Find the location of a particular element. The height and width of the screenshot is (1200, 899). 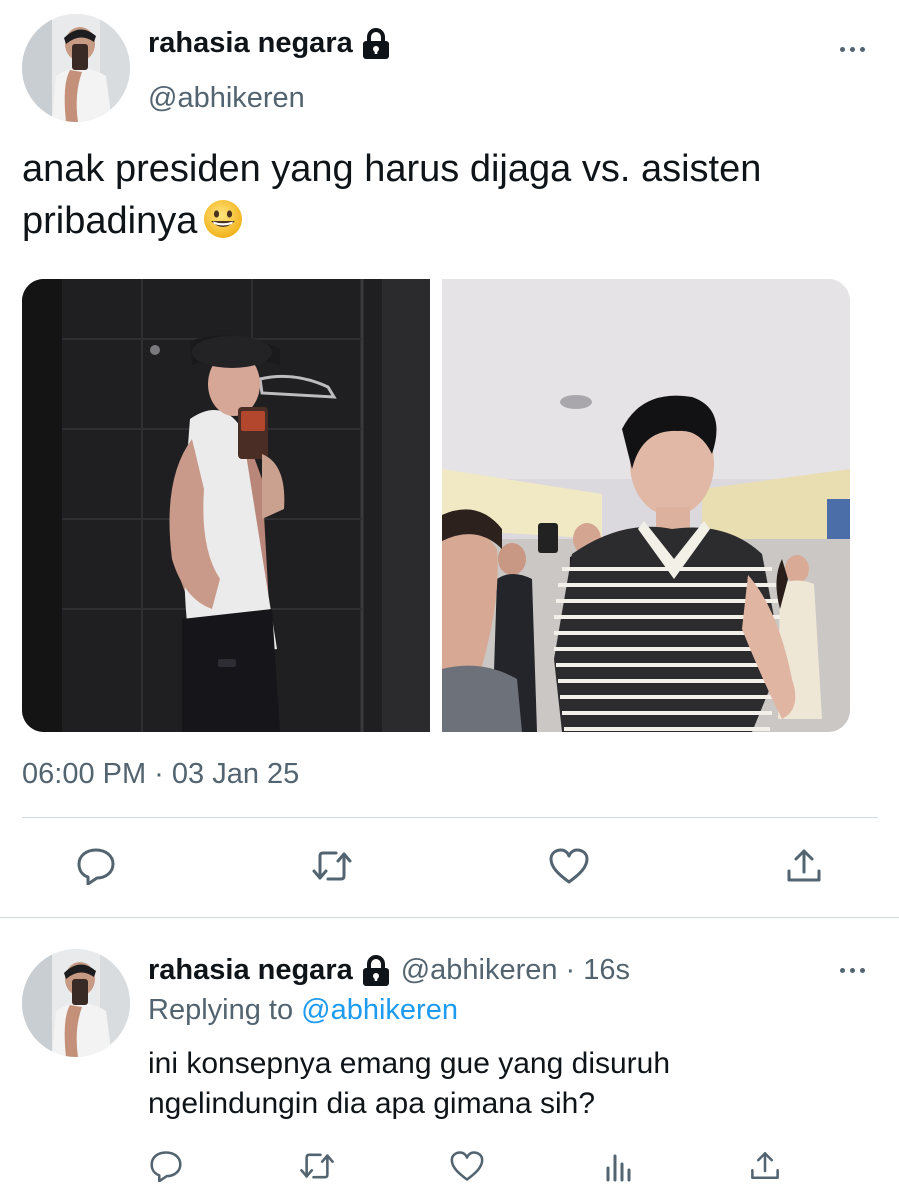

reply-more-options-button is located at coordinates (852, 970).